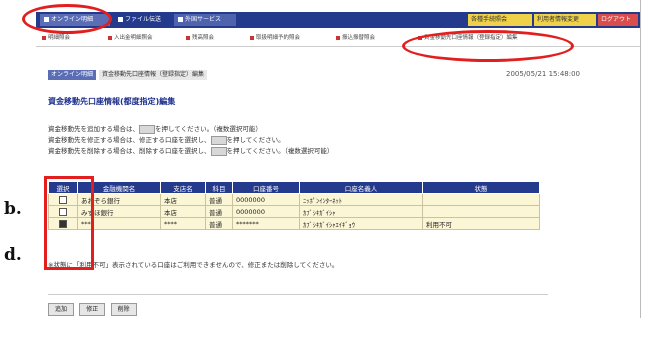  Describe the element at coordinates (112, 101) in the screenshot. I see `page-title: 資金移動先口座情報(都度指定)編集` at that location.